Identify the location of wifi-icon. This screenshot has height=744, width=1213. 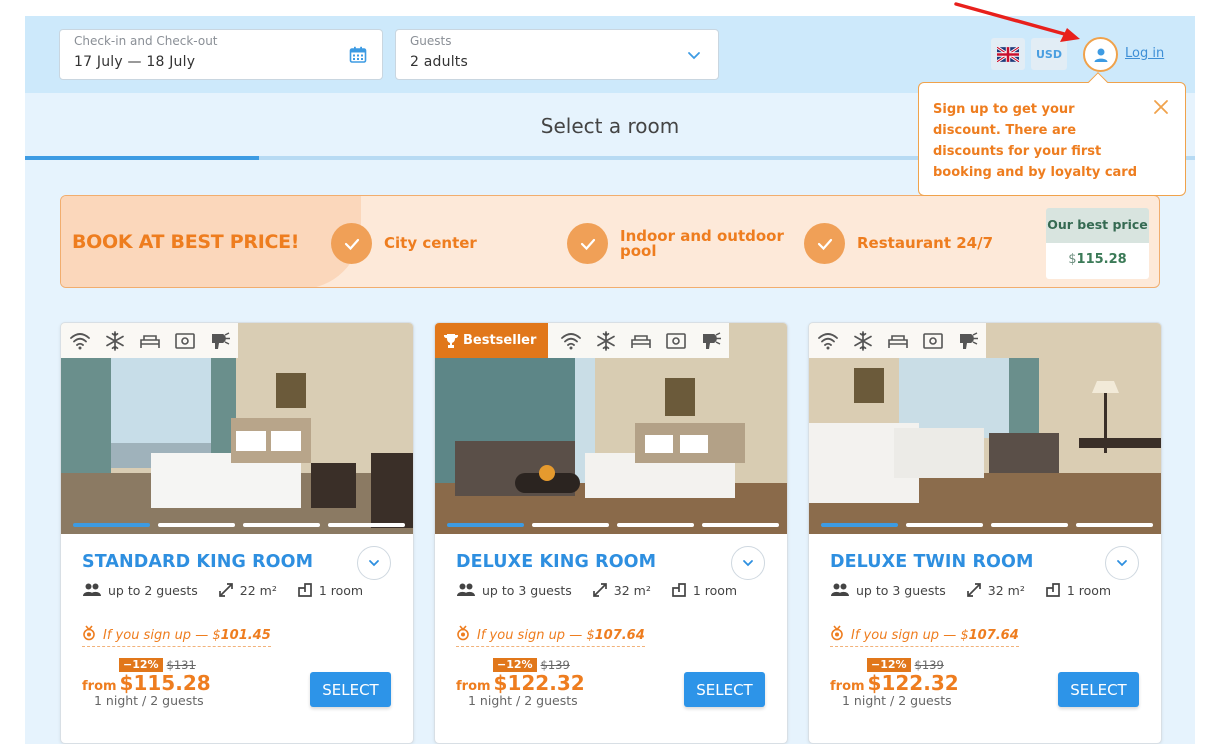
(827, 341).